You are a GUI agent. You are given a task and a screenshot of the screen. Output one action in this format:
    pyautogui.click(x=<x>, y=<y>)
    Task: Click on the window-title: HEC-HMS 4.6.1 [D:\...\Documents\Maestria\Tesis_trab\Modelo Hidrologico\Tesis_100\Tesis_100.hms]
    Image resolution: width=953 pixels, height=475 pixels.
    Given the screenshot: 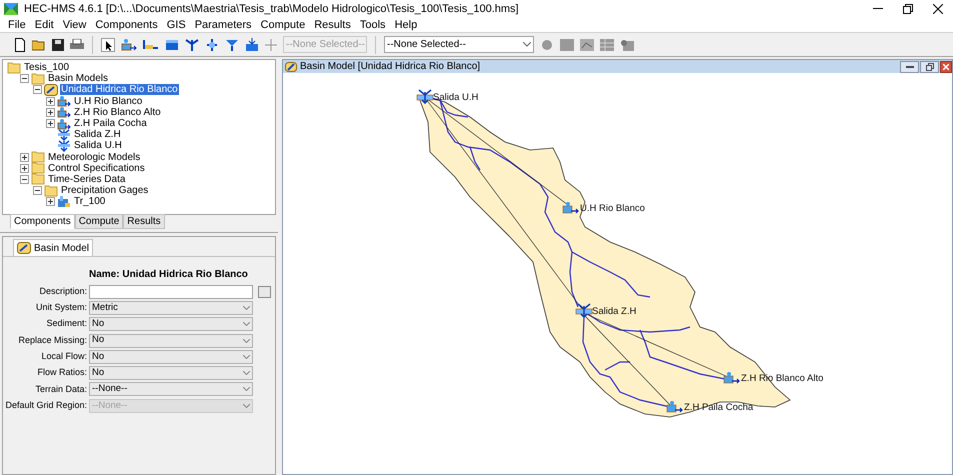 What is the action you would take?
    pyautogui.click(x=271, y=9)
    